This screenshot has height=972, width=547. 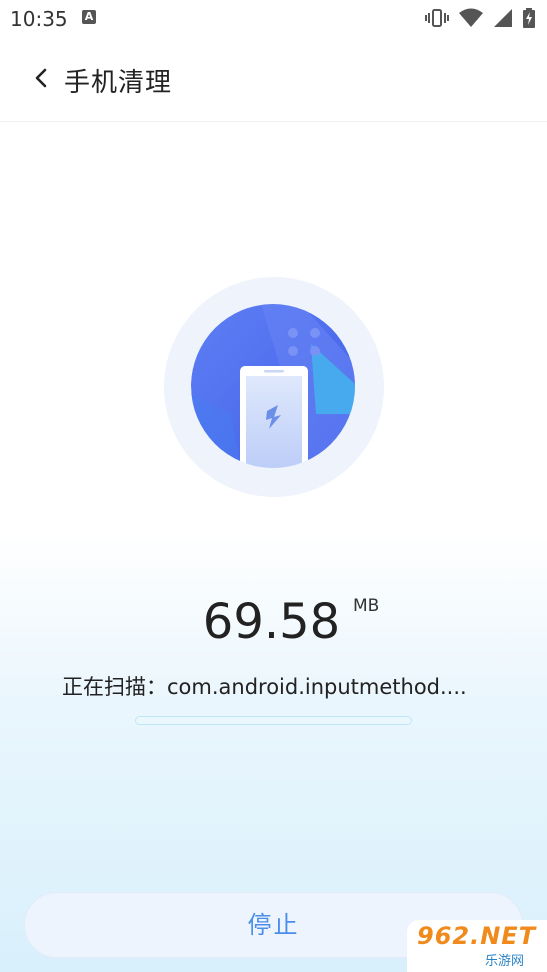 What do you see at coordinates (437, 18) in the screenshot?
I see `vibrate-icon` at bounding box center [437, 18].